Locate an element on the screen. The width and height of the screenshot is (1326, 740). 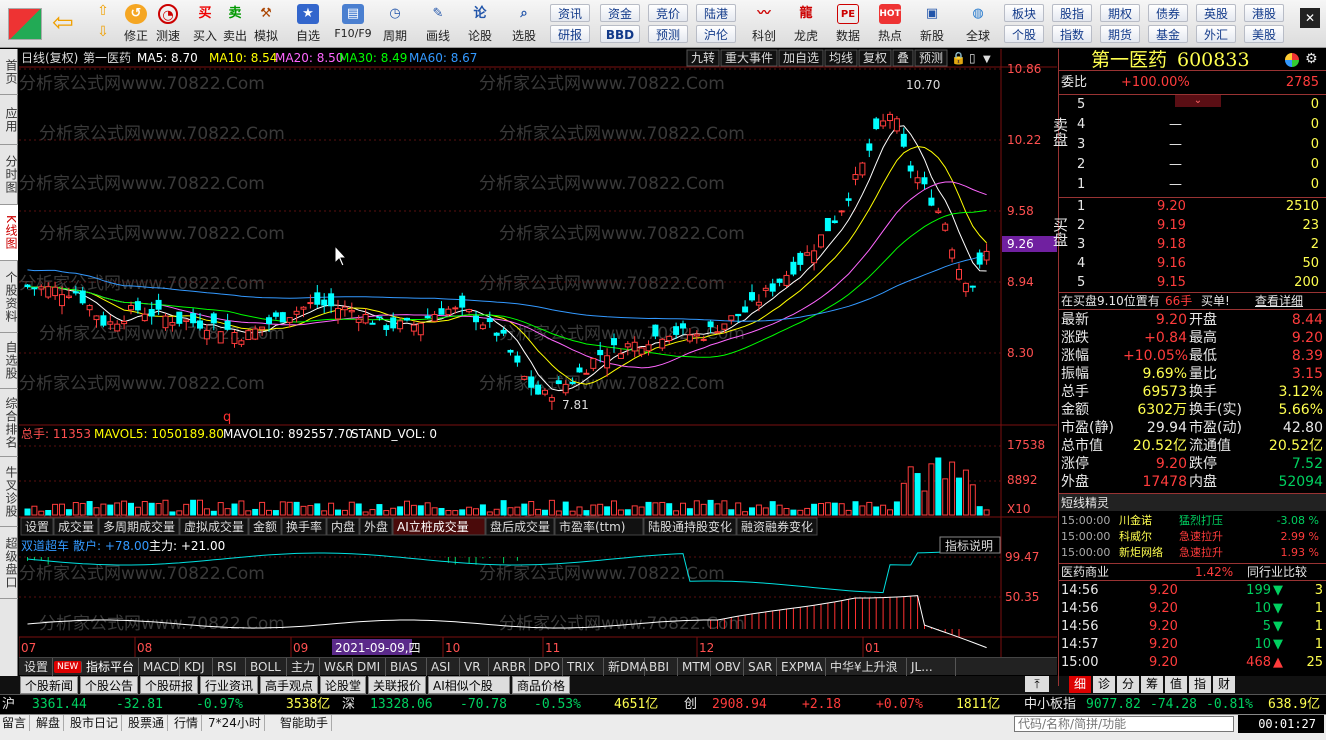
grid-btn-sh-london: 沪伦 is located at coordinates (716, 34).